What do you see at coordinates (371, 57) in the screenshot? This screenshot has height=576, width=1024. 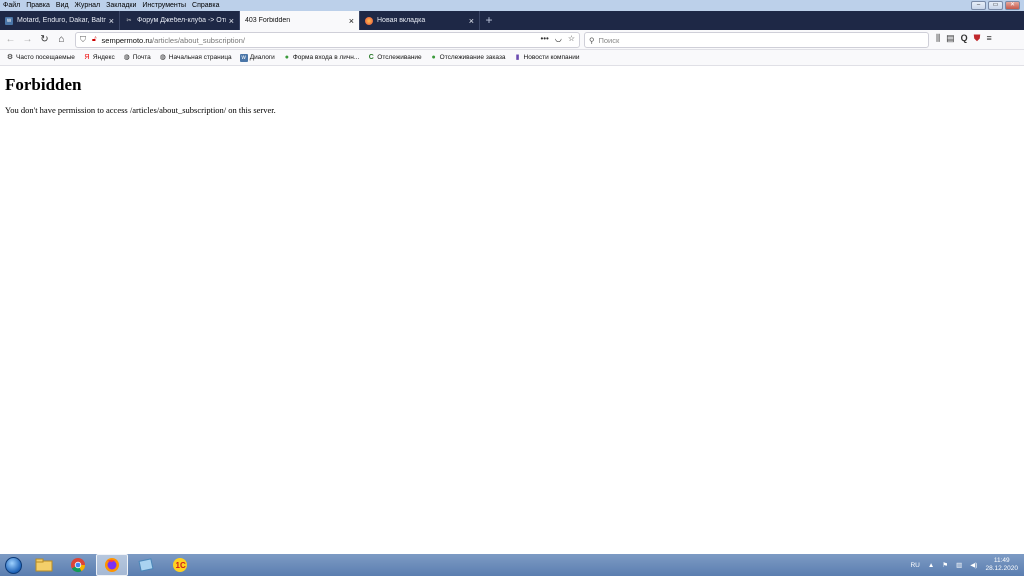 I see `c-icon: C` at bounding box center [371, 57].